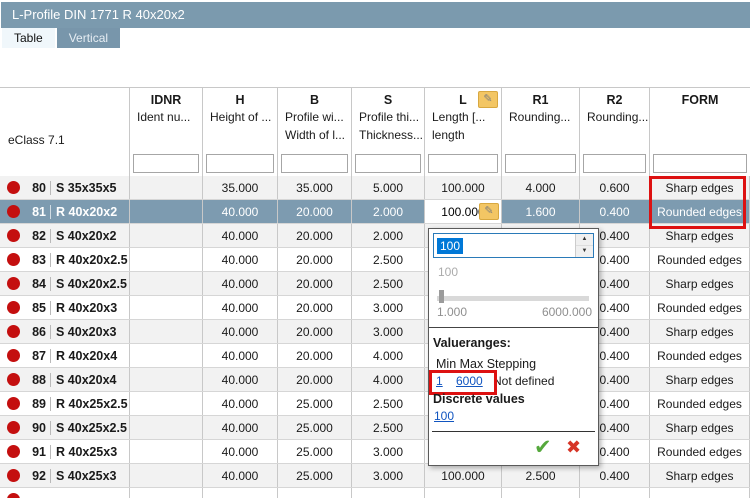 This screenshot has width=750, height=498. Describe the element at coordinates (240, 187) in the screenshot. I see `cell-h: 35.000` at that location.